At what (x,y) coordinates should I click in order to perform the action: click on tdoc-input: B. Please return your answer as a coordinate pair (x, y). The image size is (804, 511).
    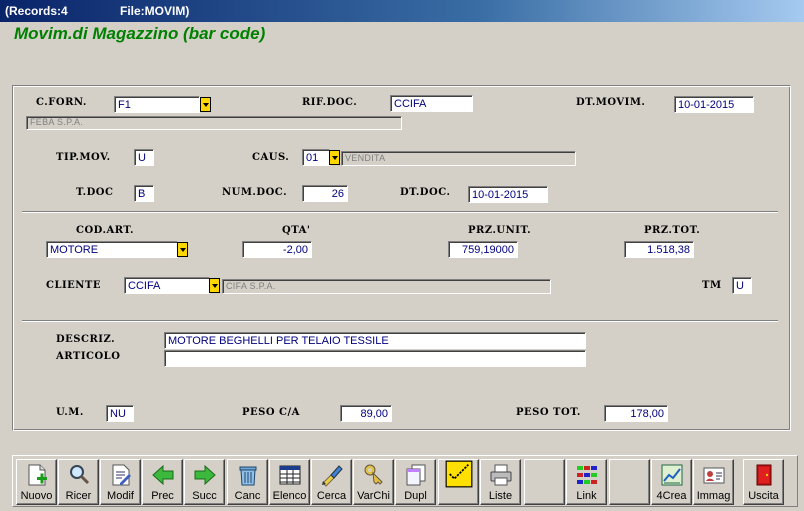
    Looking at the image, I should click on (144, 193).